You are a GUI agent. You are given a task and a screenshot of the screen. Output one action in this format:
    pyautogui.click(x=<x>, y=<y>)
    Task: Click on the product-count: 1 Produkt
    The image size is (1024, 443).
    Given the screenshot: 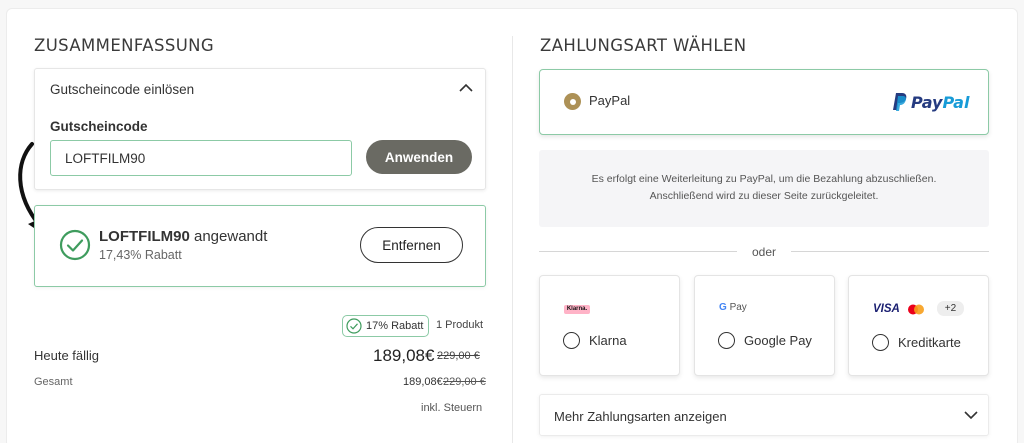 What is the action you would take?
    pyautogui.click(x=460, y=325)
    